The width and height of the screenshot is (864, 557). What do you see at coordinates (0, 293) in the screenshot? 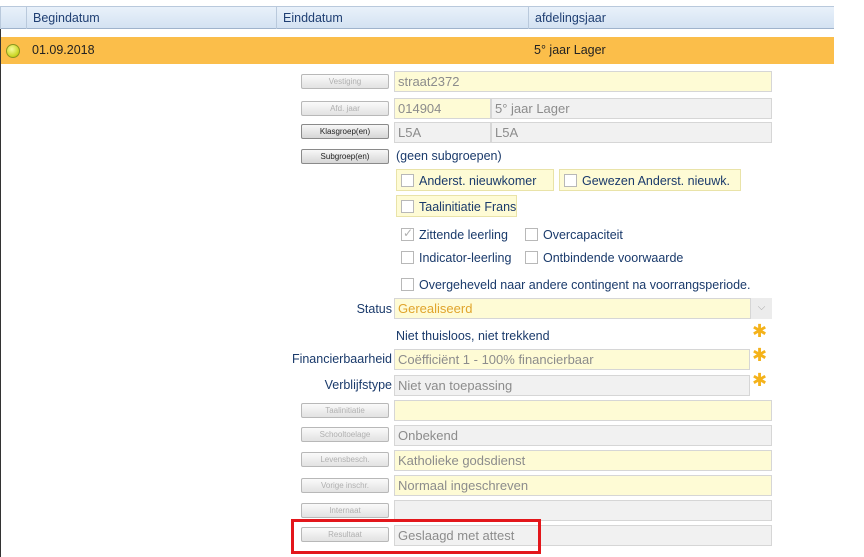
I see `left-divider` at bounding box center [0, 293].